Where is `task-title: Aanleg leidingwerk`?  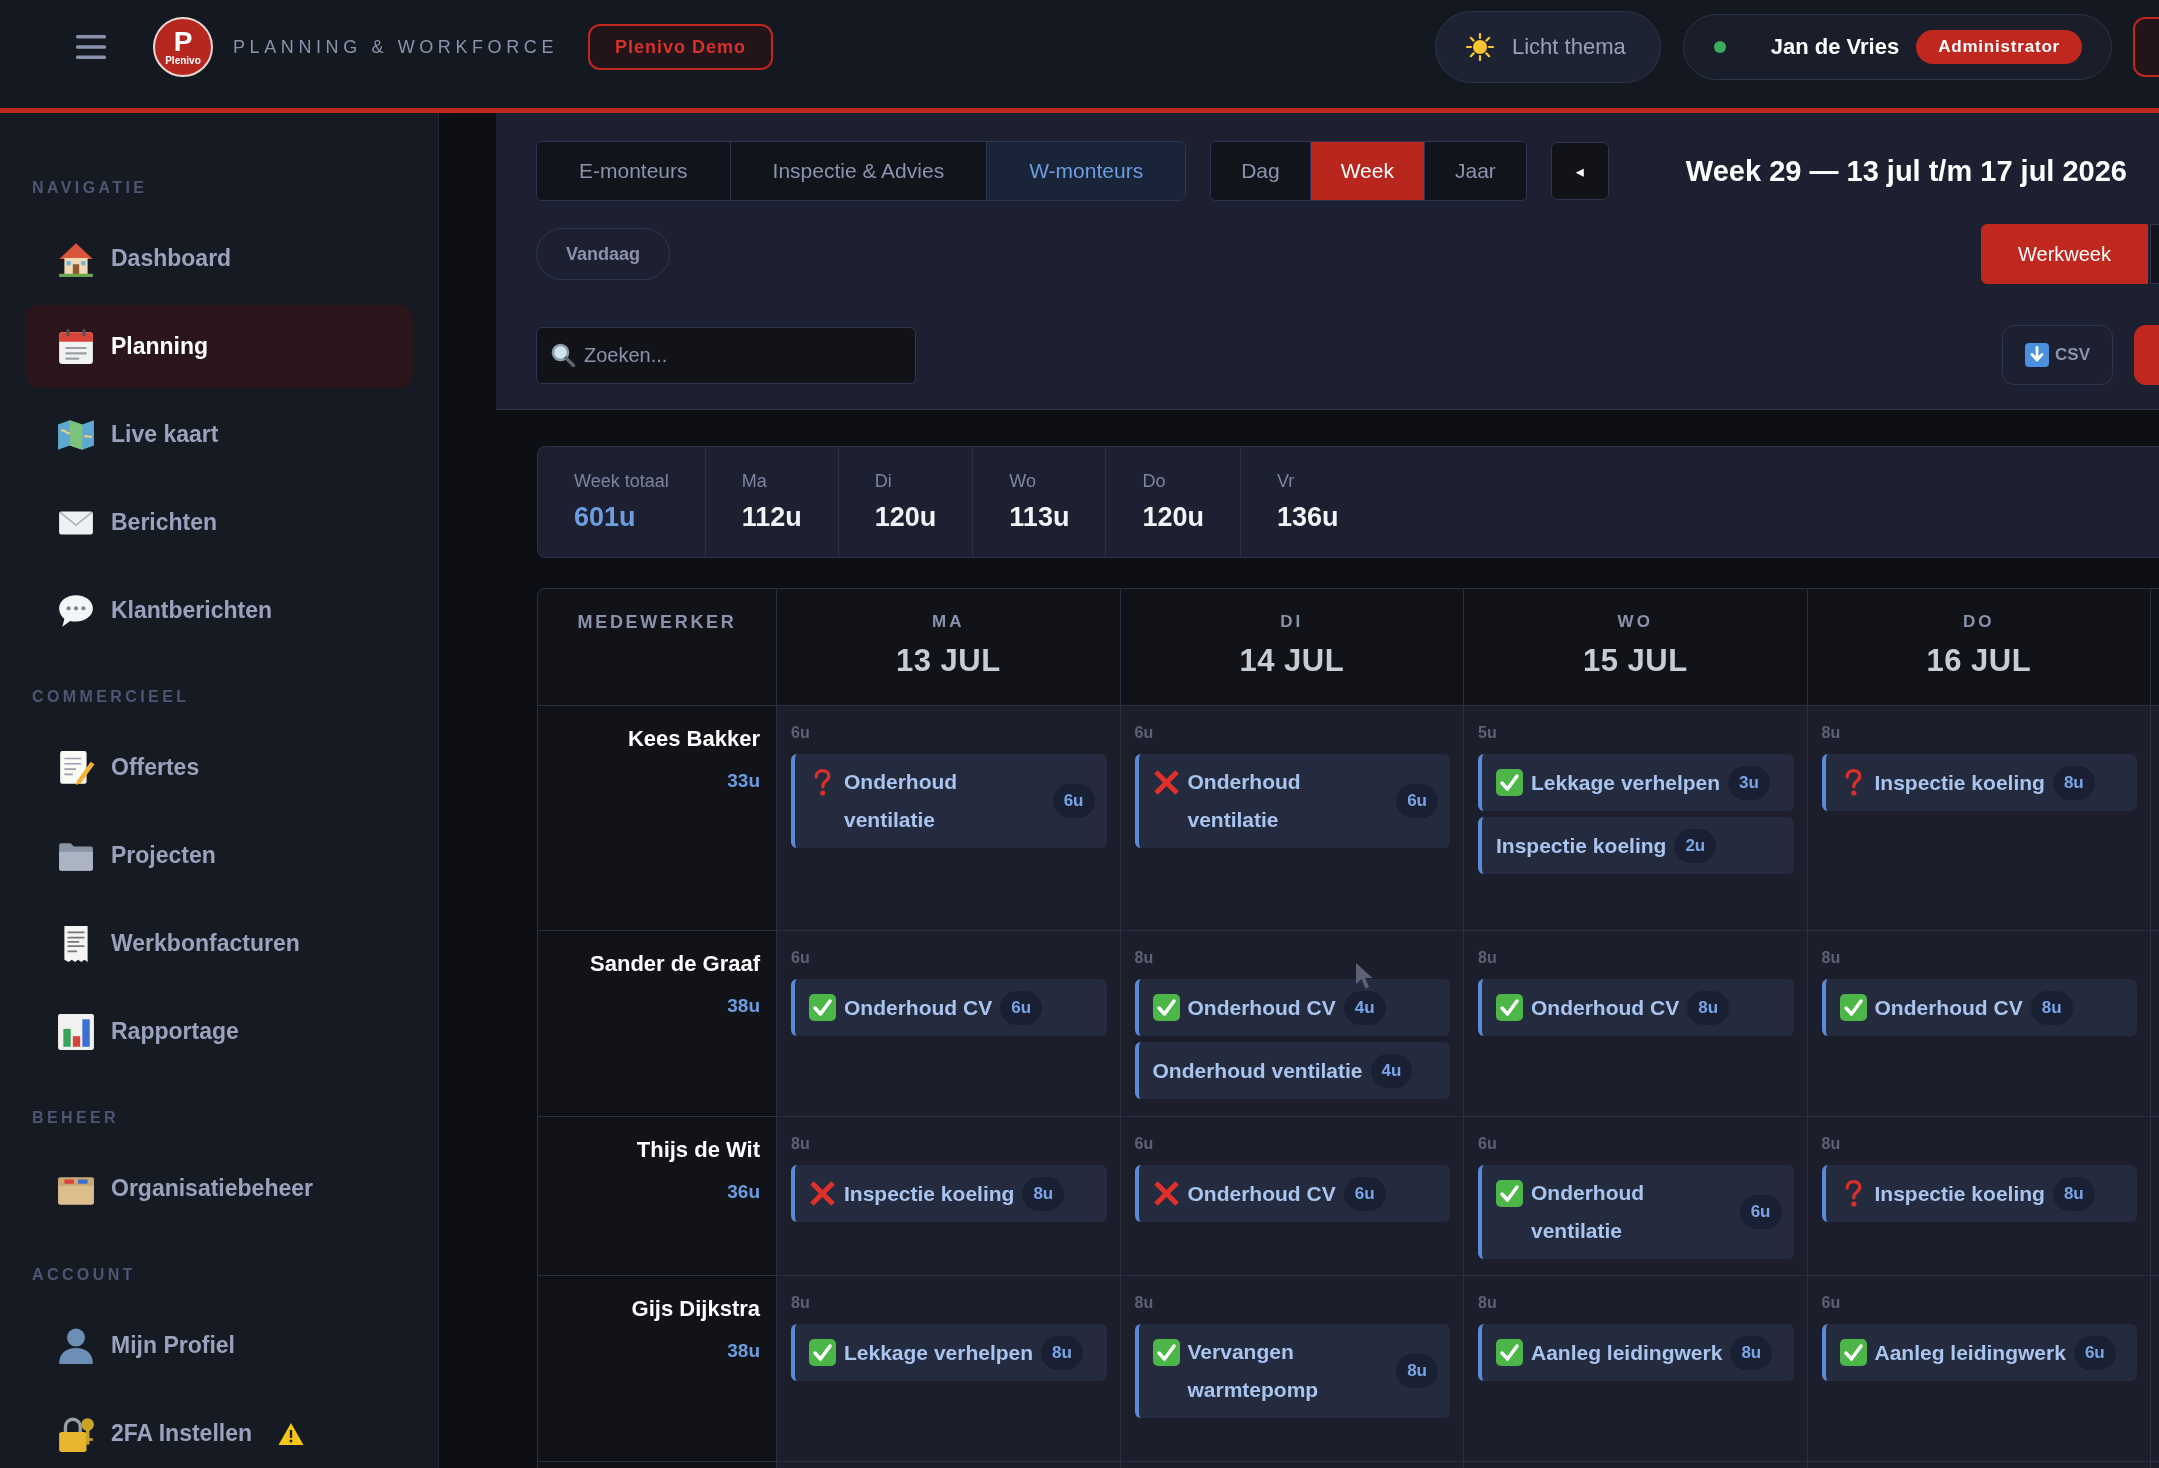
task-title: Aanleg leidingwerk is located at coordinates (1970, 1352).